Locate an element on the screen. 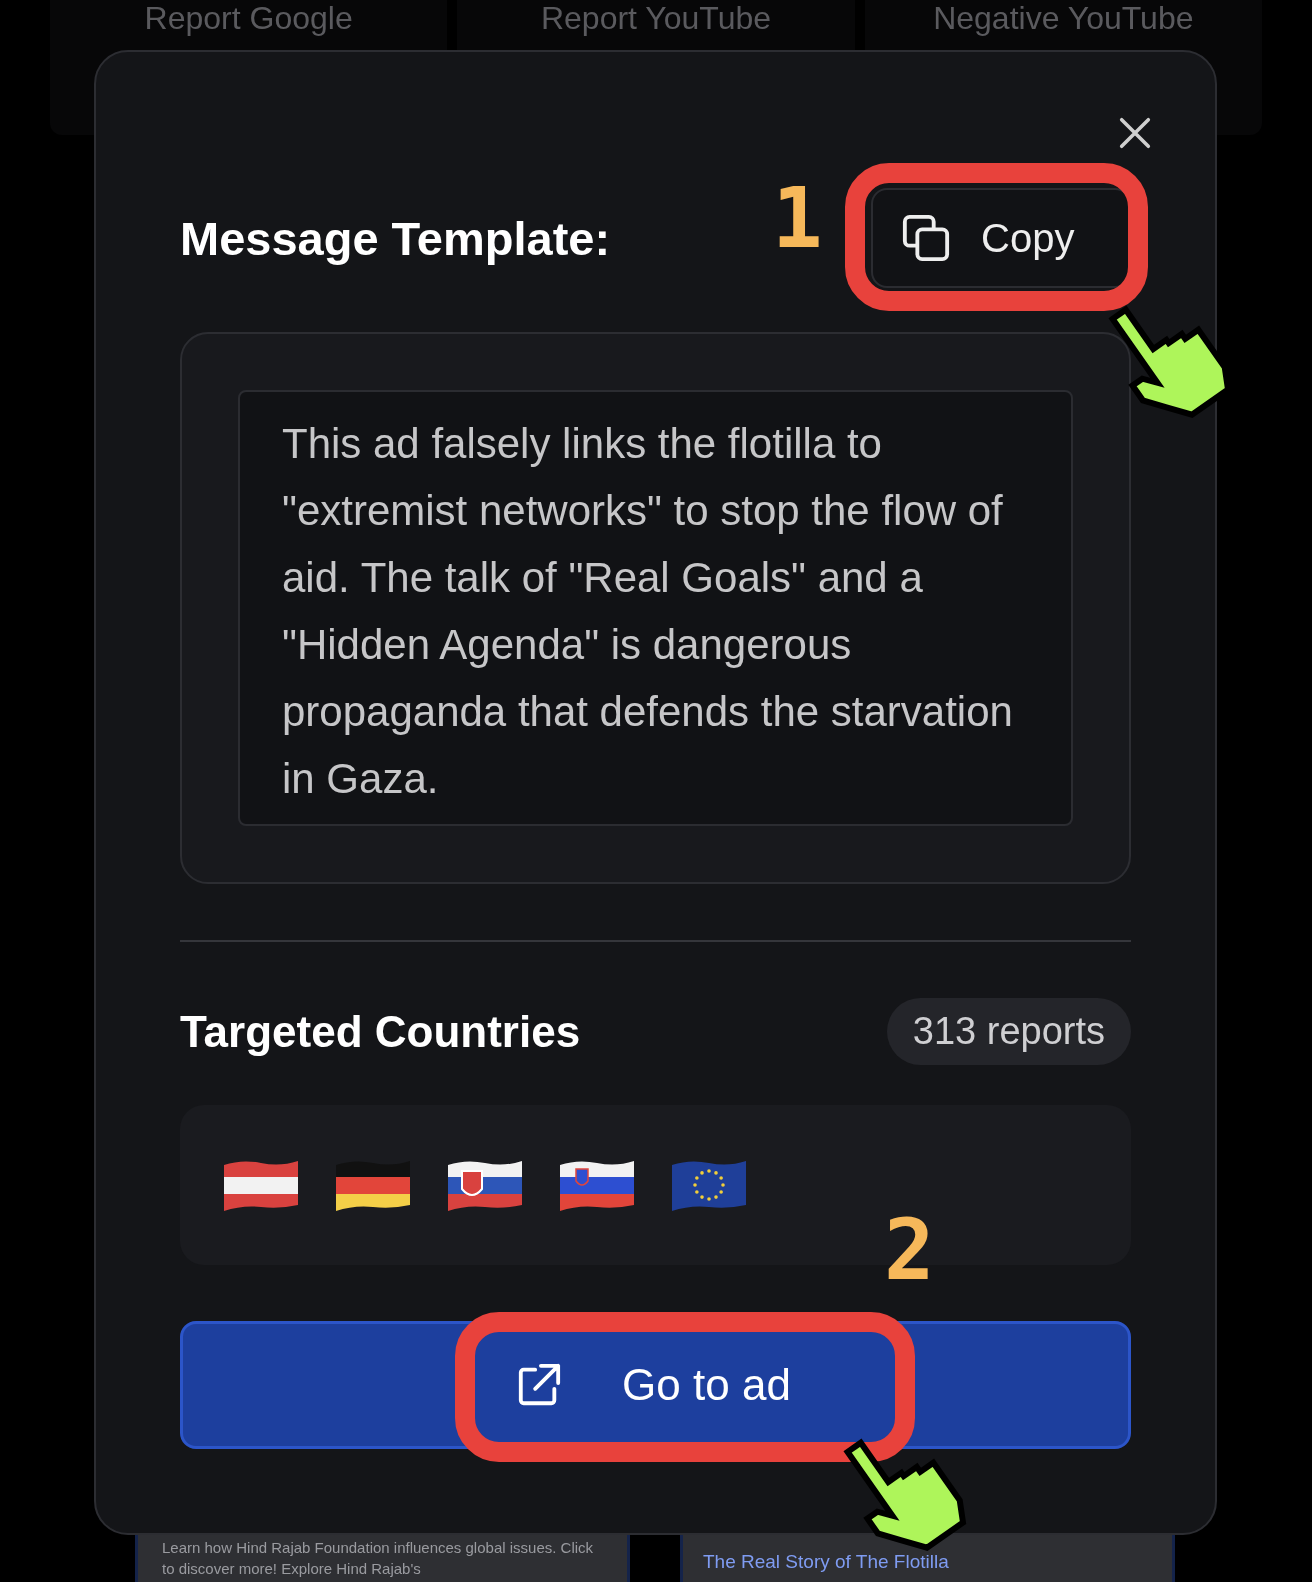 This screenshot has height=1582, width=1312. step-number: 2 is located at coordinates (909, 1250).